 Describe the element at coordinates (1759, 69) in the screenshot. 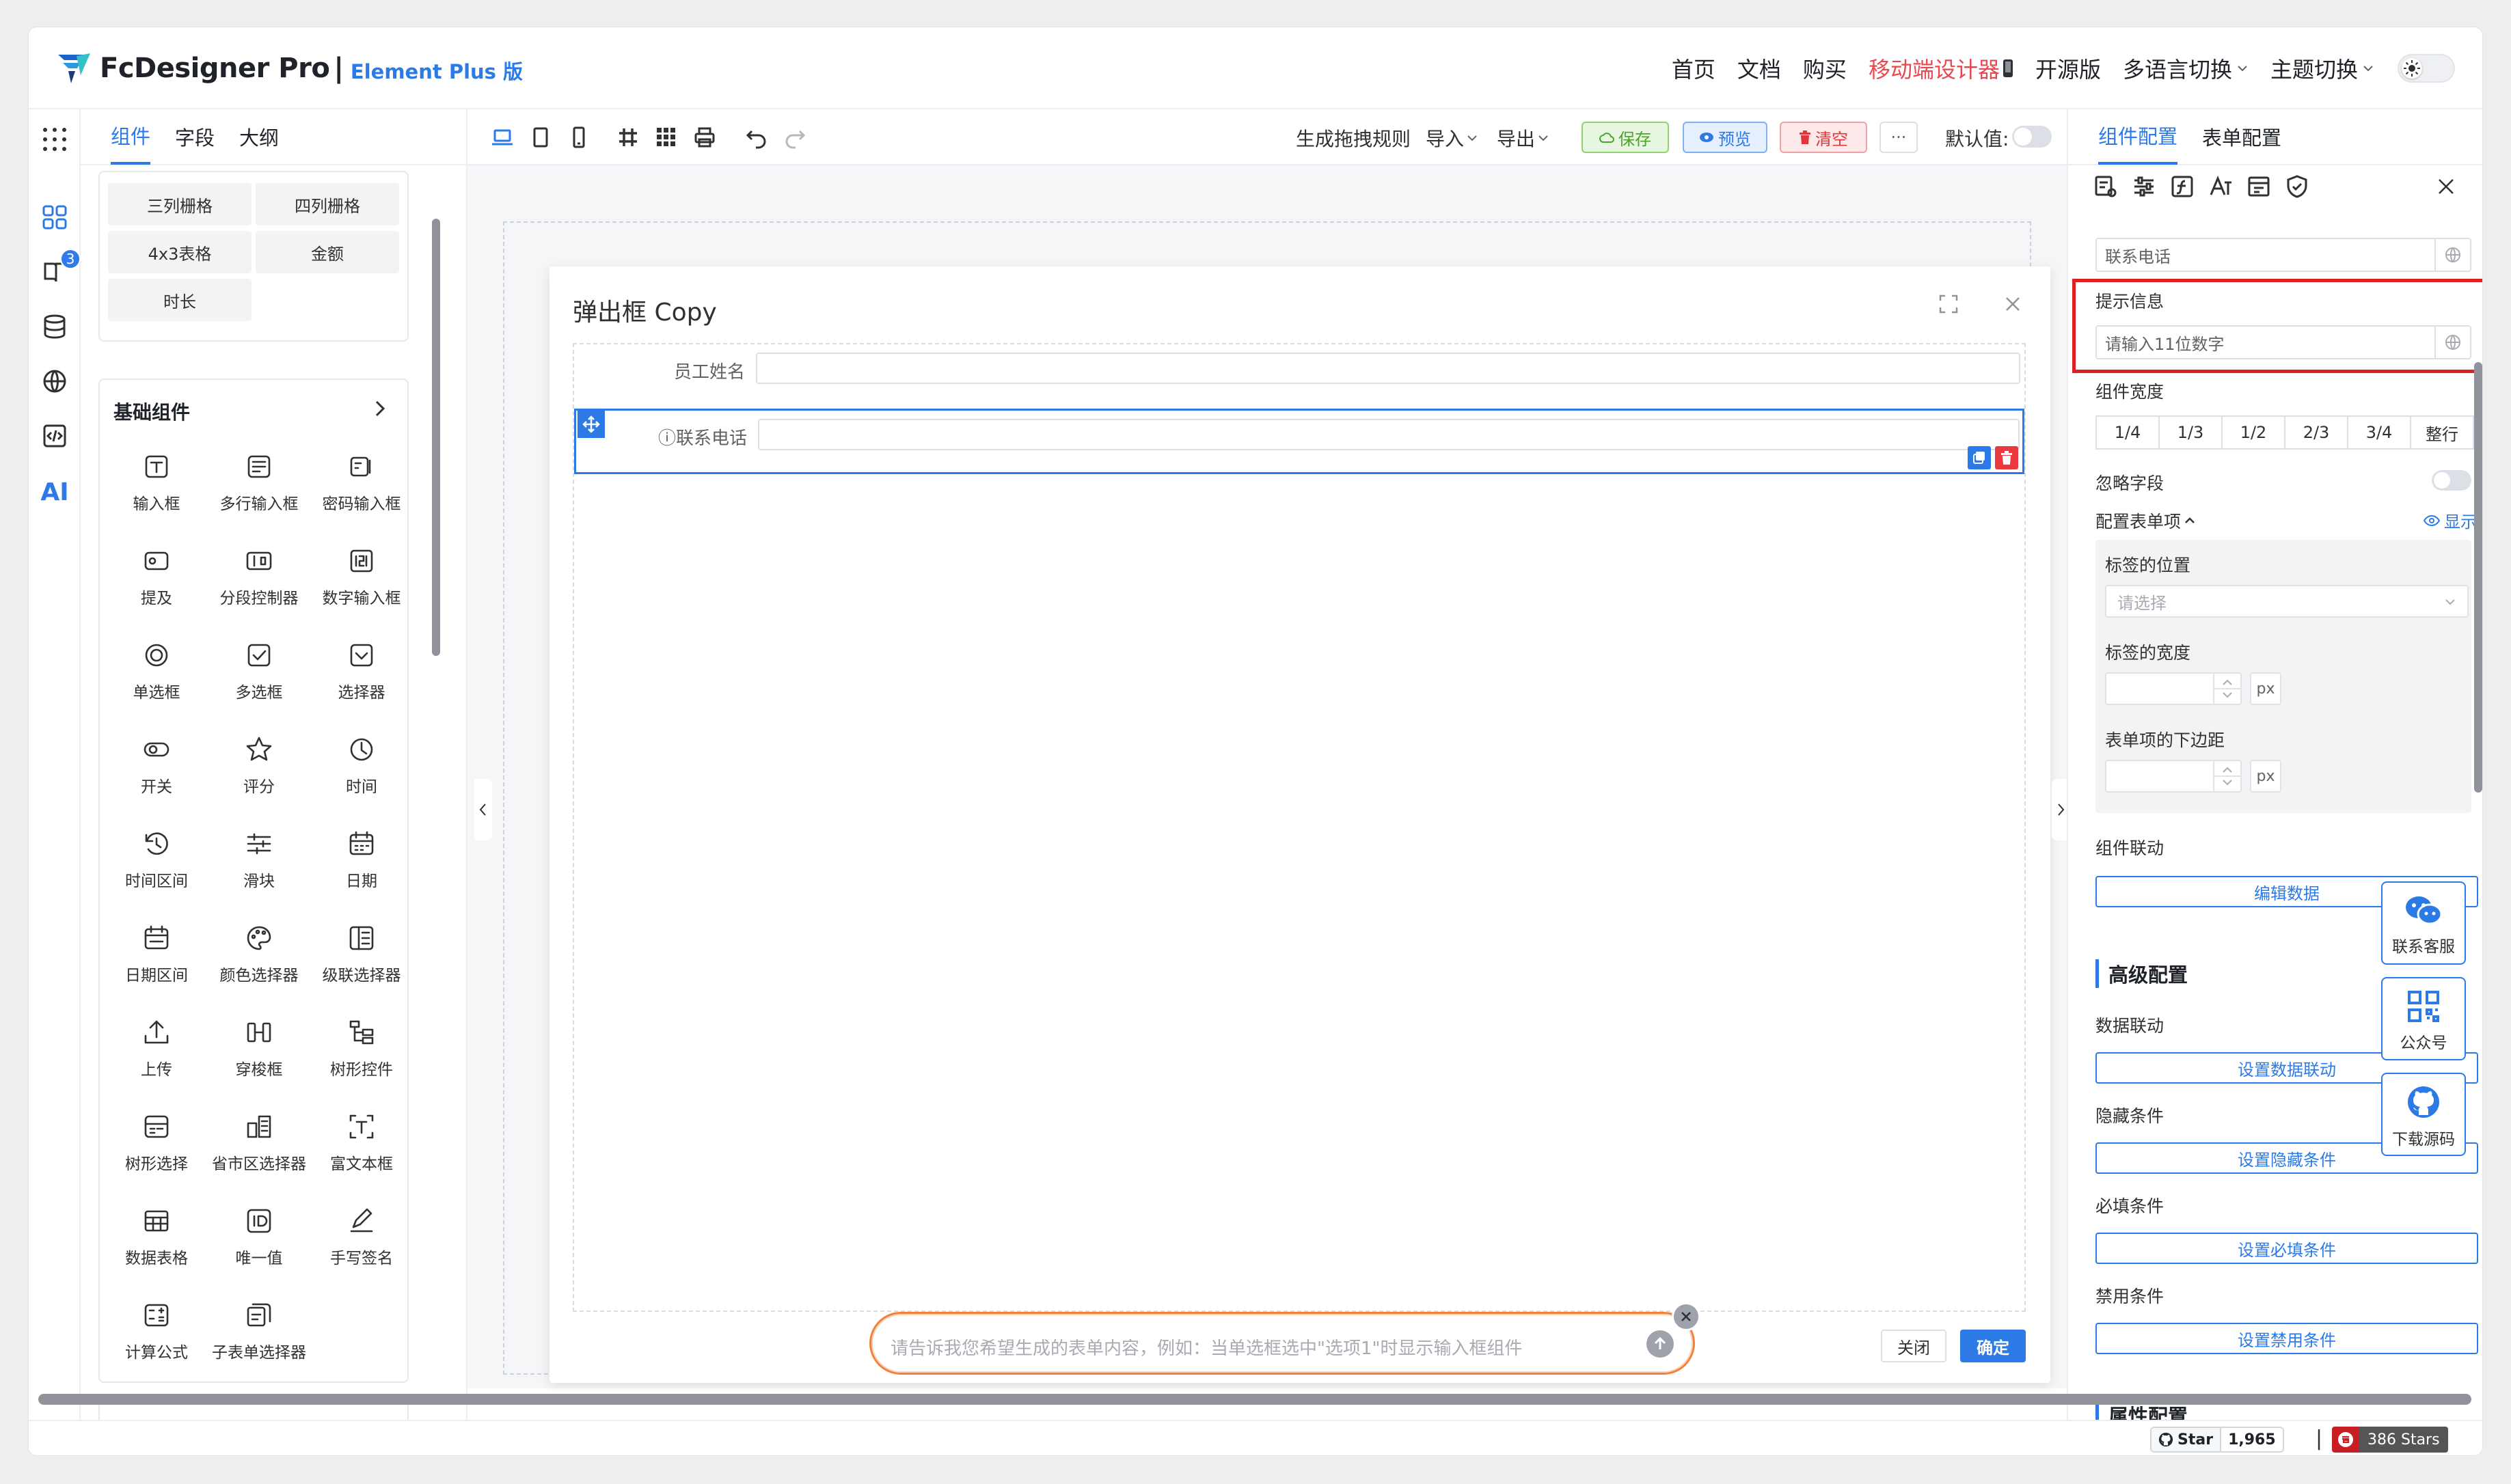

I see `nav-docs: 文档` at that location.